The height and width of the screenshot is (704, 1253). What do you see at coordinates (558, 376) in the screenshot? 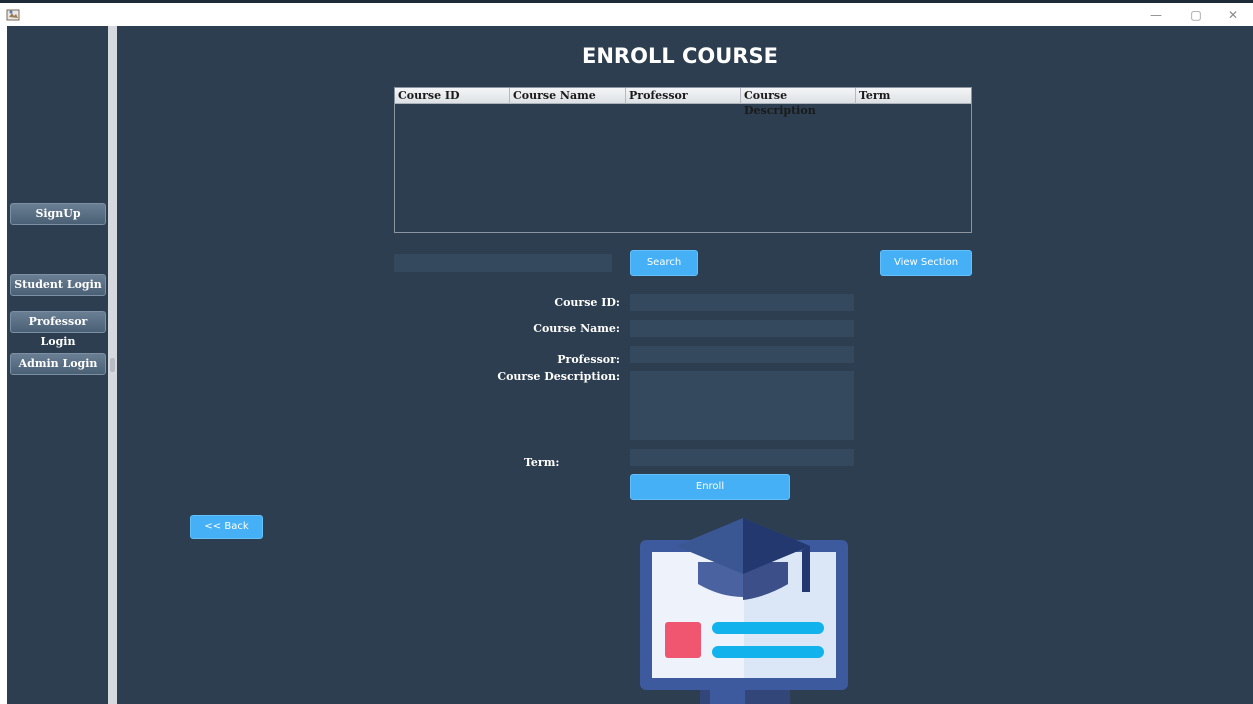
I see `course-description-label: Course Description:` at bounding box center [558, 376].